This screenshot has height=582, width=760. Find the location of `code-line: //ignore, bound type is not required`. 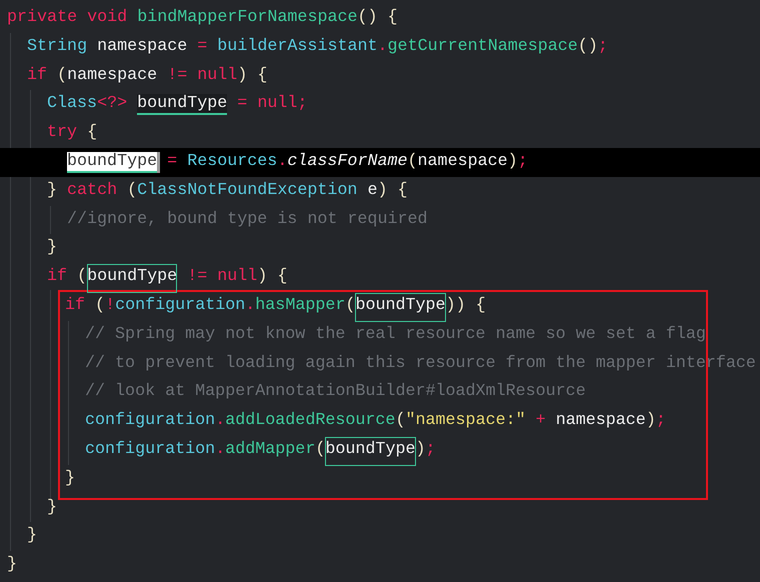

code-line: //ignore, bound type is not required is located at coordinates (248, 219).